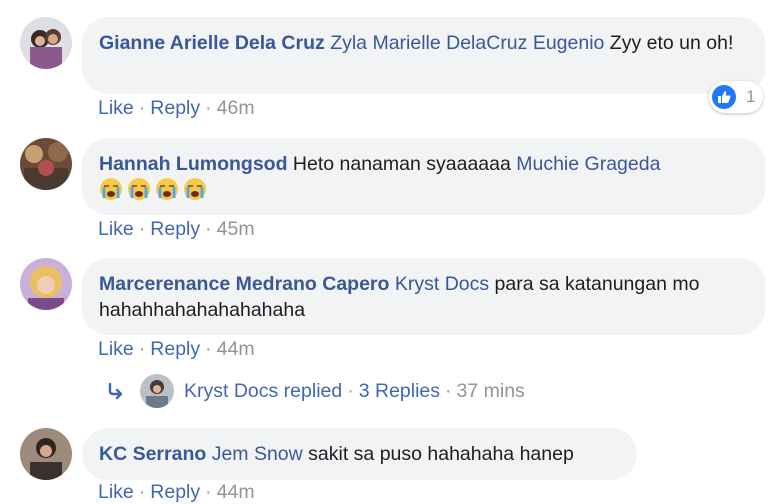 The image size is (781, 504). I want to click on comment-author: Marcerenance Medrano Capero, so click(244, 284).